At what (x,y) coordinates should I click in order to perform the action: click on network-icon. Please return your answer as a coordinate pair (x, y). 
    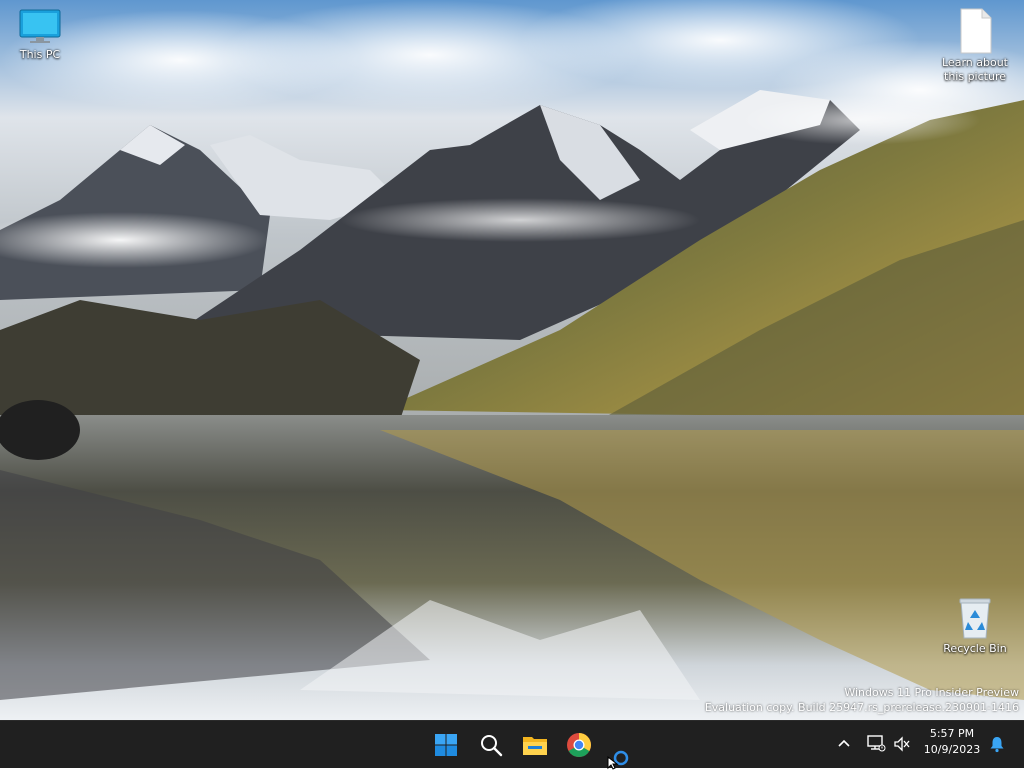
    Looking at the image, I should click on (876, 743).